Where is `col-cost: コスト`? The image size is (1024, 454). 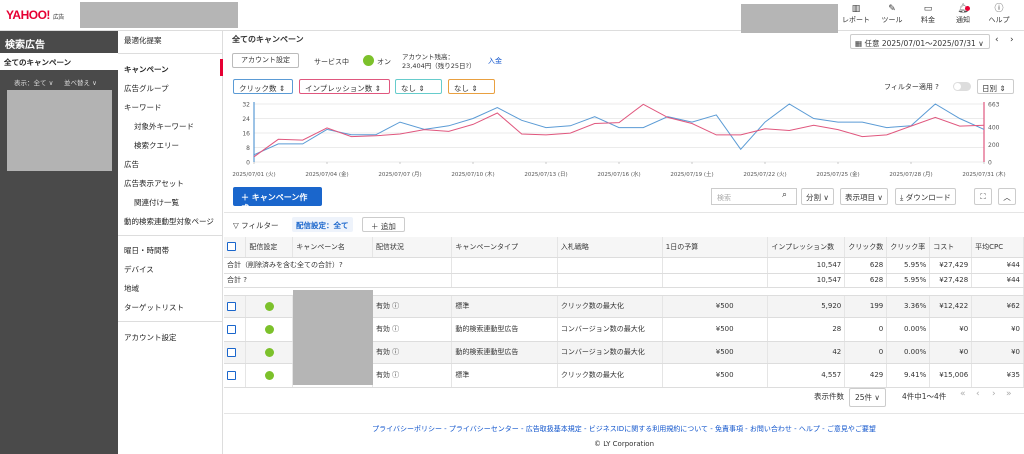
col-cost: コスト is located at coordinates (951, 247).